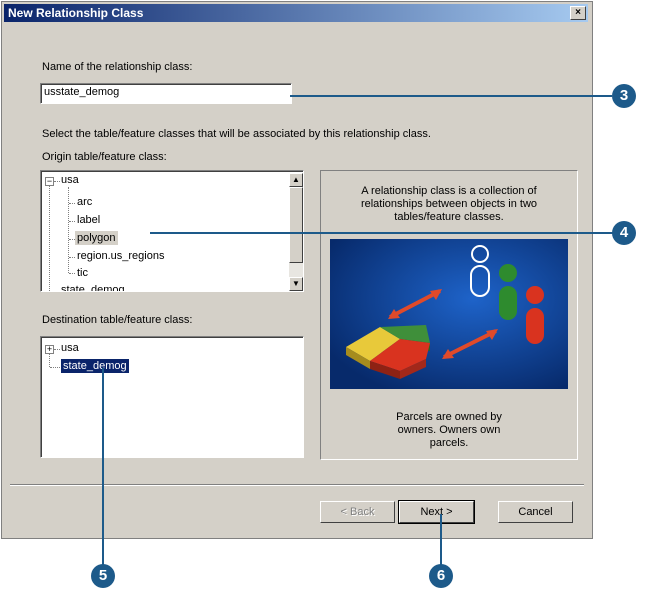 The width and height of the screenshot is (646, 589). I want to click on tree-item-region: region.us_regions, so click(120, 256).